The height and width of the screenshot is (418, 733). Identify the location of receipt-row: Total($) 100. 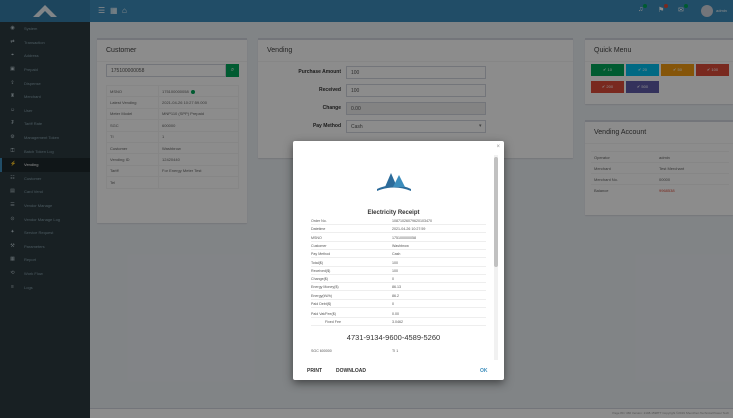
(398, 263).